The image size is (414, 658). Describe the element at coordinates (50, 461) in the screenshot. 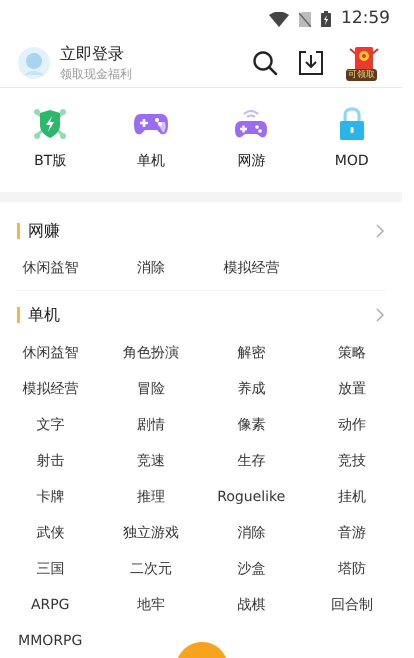

I see `tag-link: 射击` at that location.